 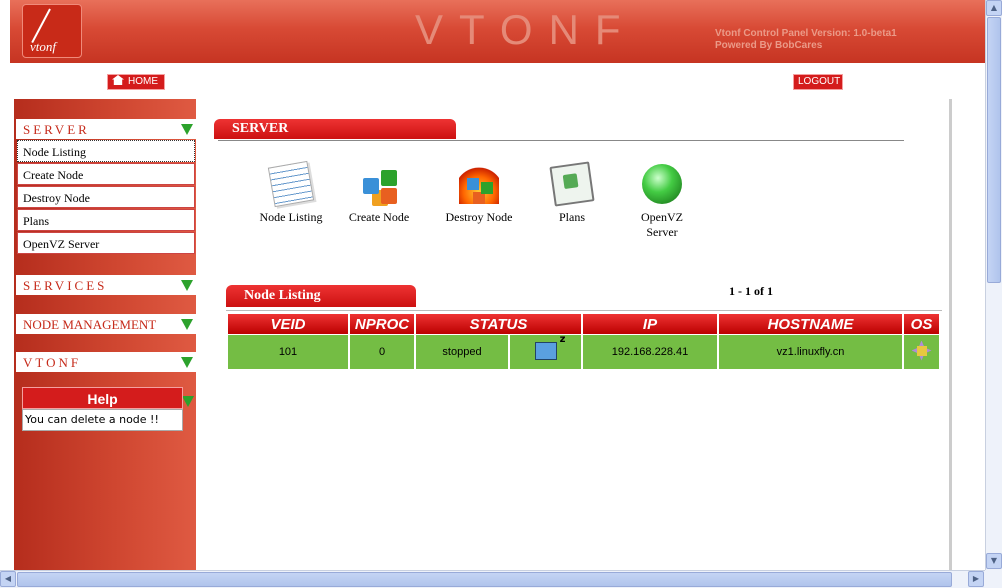 I want to click on sidebar-item-destroy-node: Destroy Node, so click(x=106, y=197).